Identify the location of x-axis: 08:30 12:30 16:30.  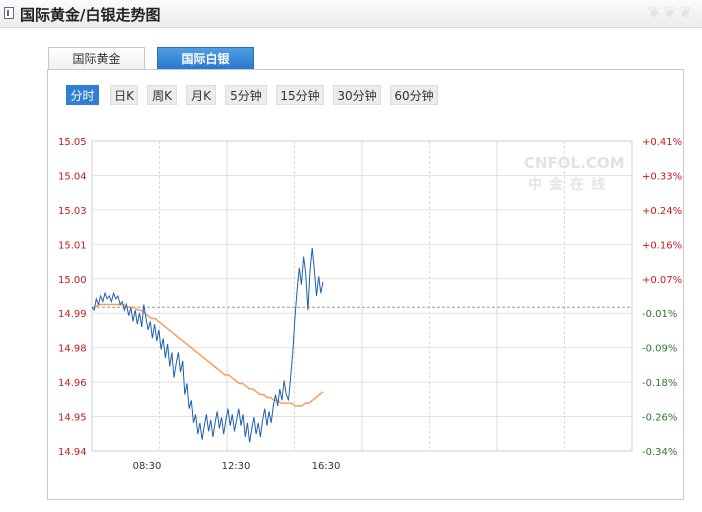
(237, 466).